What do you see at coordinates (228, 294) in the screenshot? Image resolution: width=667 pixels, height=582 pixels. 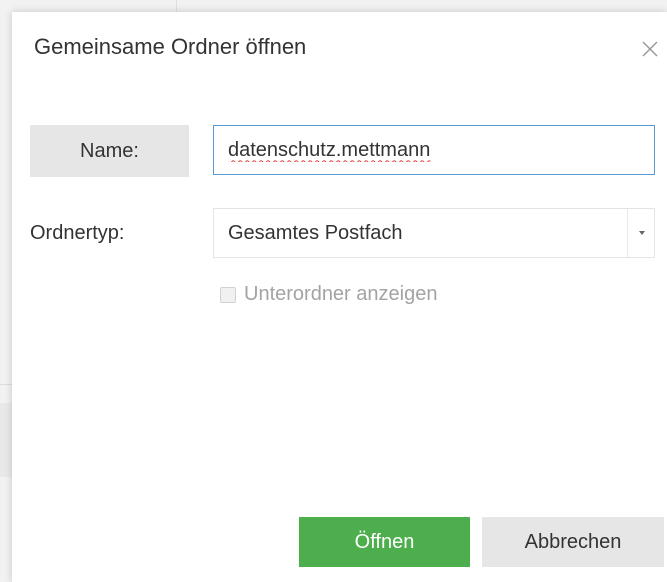 I see `show-subfolders-checkbox` at bounding box center [228, 294].